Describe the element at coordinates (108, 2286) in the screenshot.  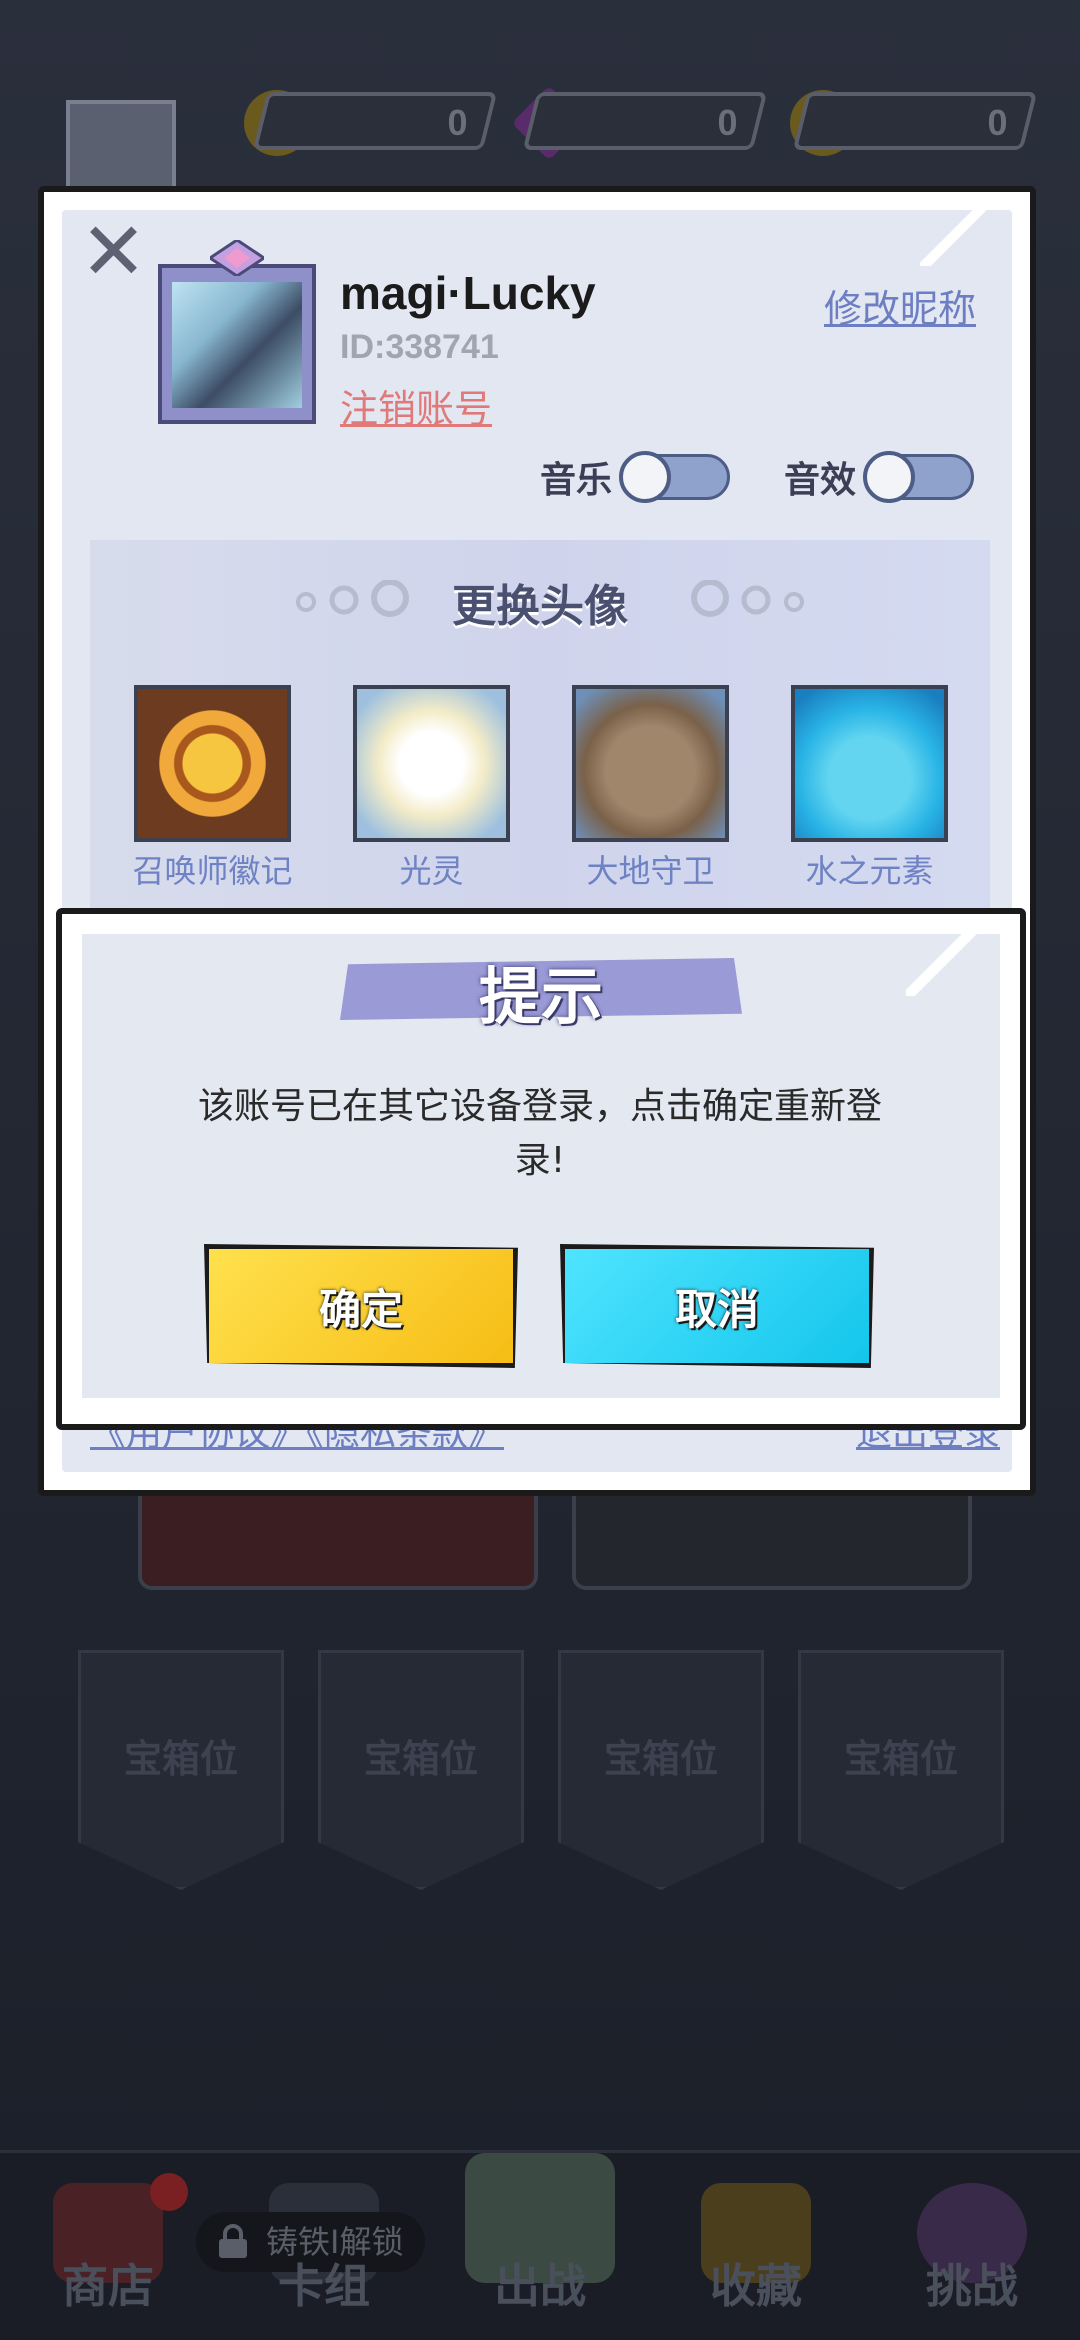
I see `nav-shop-label: 商店` at that location.